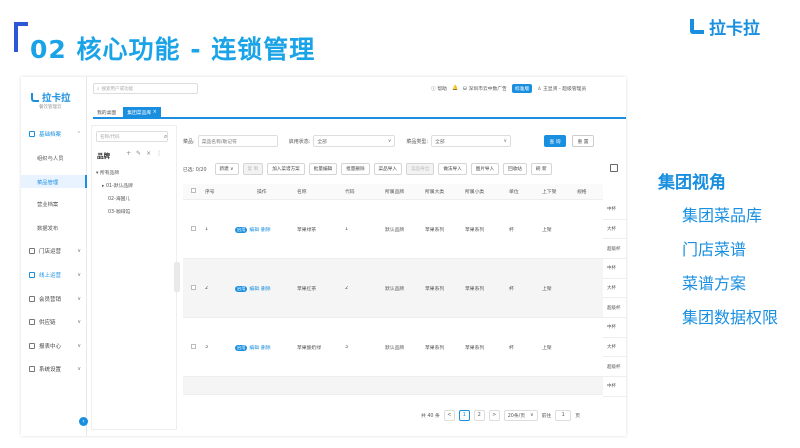 Image resolution: width=800 pixels, height=448 pixels. I want to click on user-menu: ♙ 王显贤 - 超级管理员, so click(561, 88).